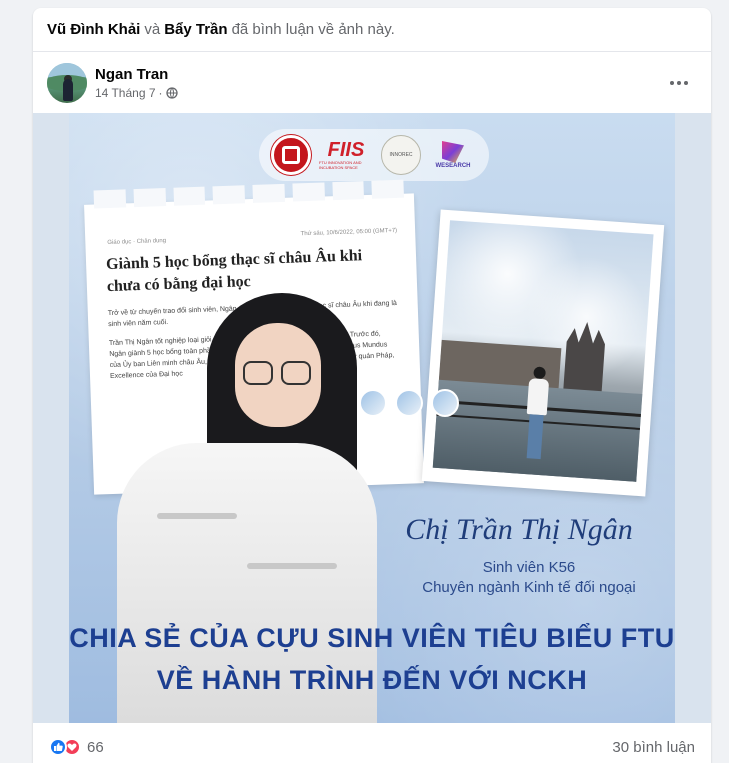  Describe the element at coordinates (195, 29) in the screenshot. I see `activity-user-2: Bẩy Trần` at that location.